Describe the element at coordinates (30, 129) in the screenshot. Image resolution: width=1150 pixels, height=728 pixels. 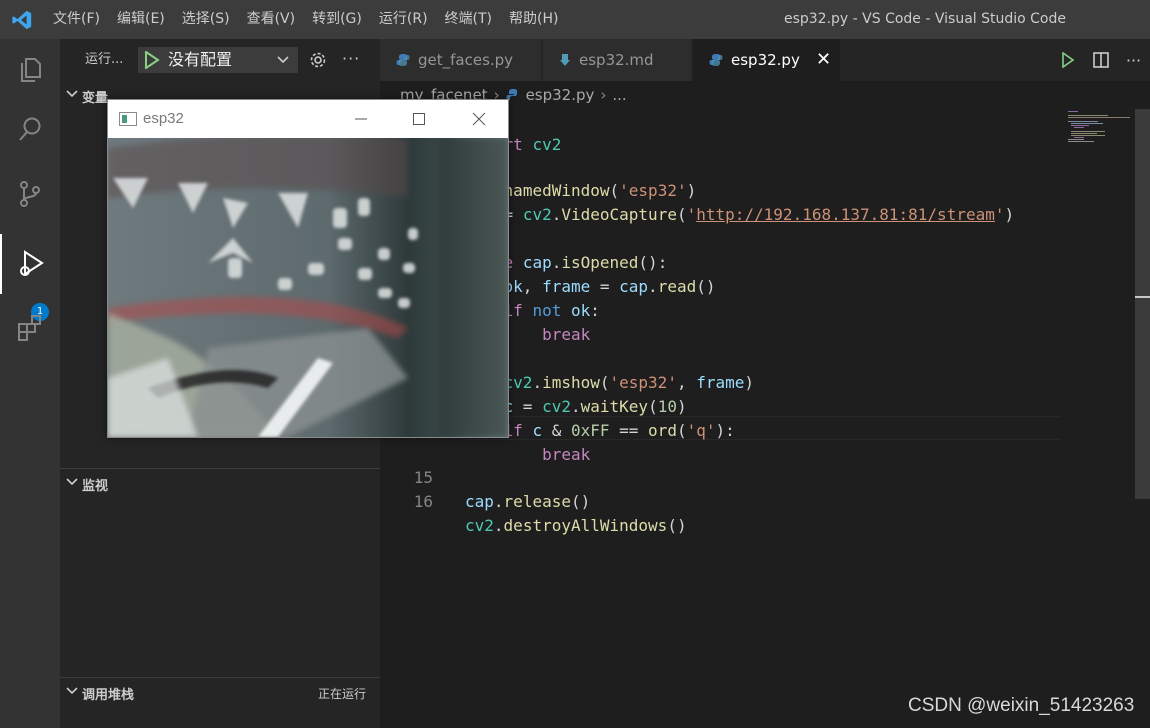
I see `search-icon` at that location.